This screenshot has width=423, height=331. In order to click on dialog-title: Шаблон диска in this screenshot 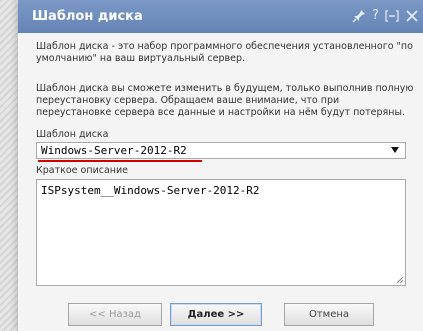, I will do `click(87, 16)`.